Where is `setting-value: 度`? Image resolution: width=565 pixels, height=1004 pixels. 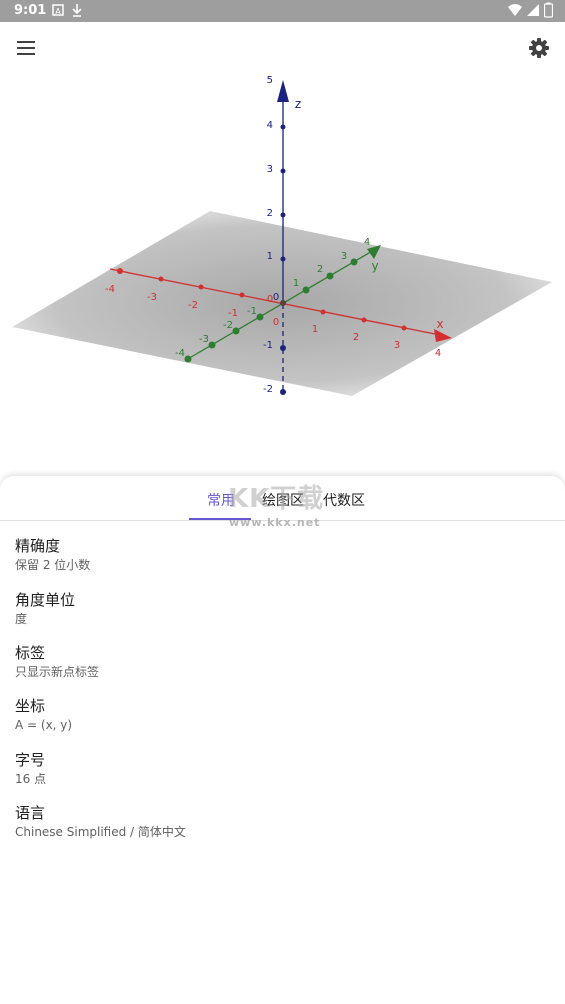
setting-value: 度 is located at coordinates (21, 619).